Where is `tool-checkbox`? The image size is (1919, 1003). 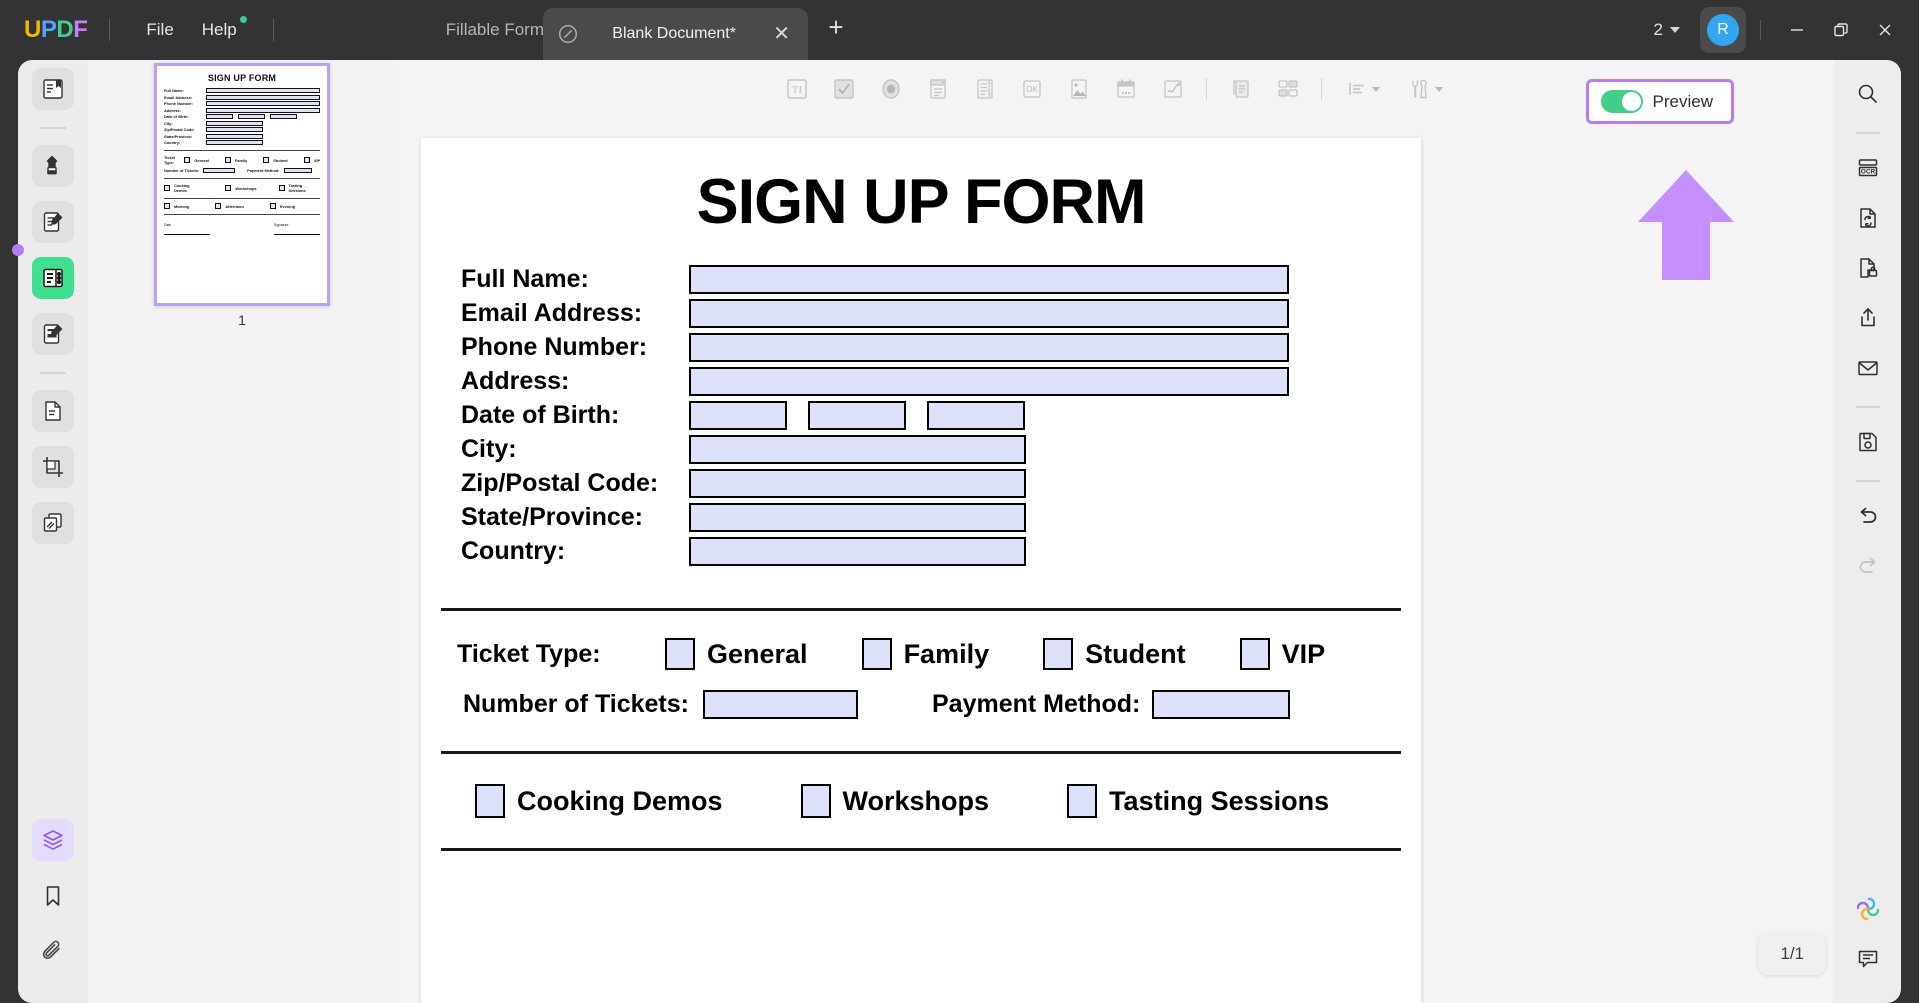
tool-checkbox is located at coordinates (843, 89).